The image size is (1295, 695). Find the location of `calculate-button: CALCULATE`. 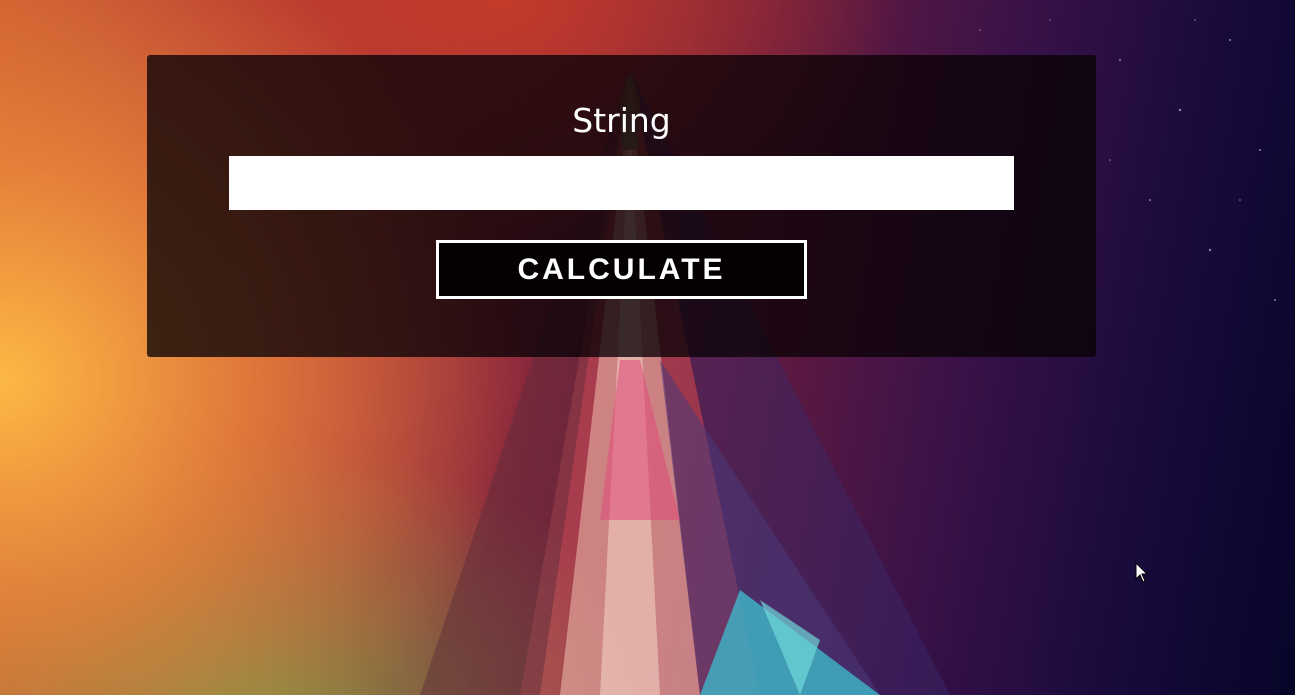

calculate-button: CALCULATE is located at coordinates (621, 269).